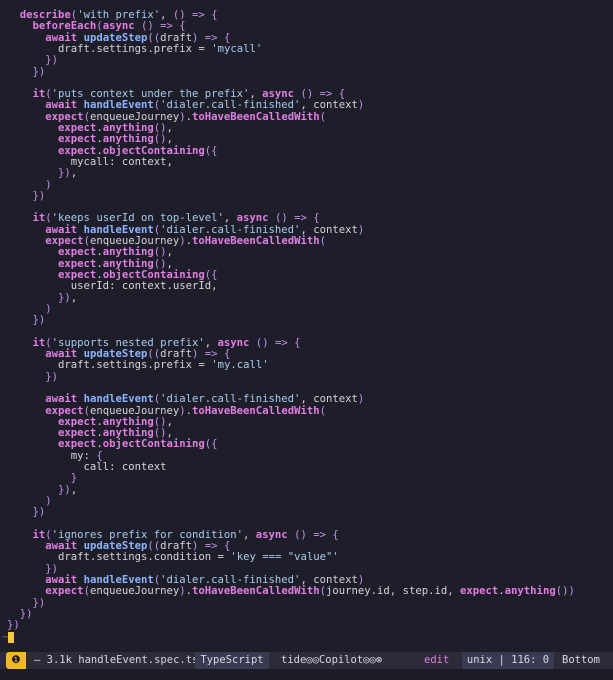 Image resolution: width=613 pixels, height=680 pixels. What do you see at coordinates (116, 660) in the screenshot?
I see `file-name: – 3.1k handleEvent.spec.ts` at bounding box center [116, 660].